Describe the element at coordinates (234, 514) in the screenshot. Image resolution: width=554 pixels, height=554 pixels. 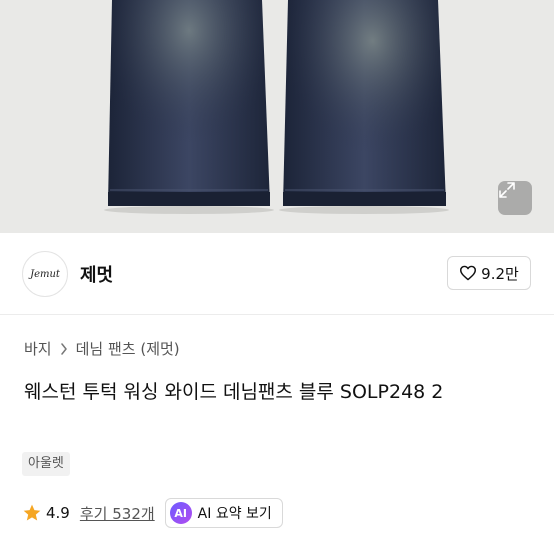
I see `ai-summary-label: AI 요약 보기` at that location.